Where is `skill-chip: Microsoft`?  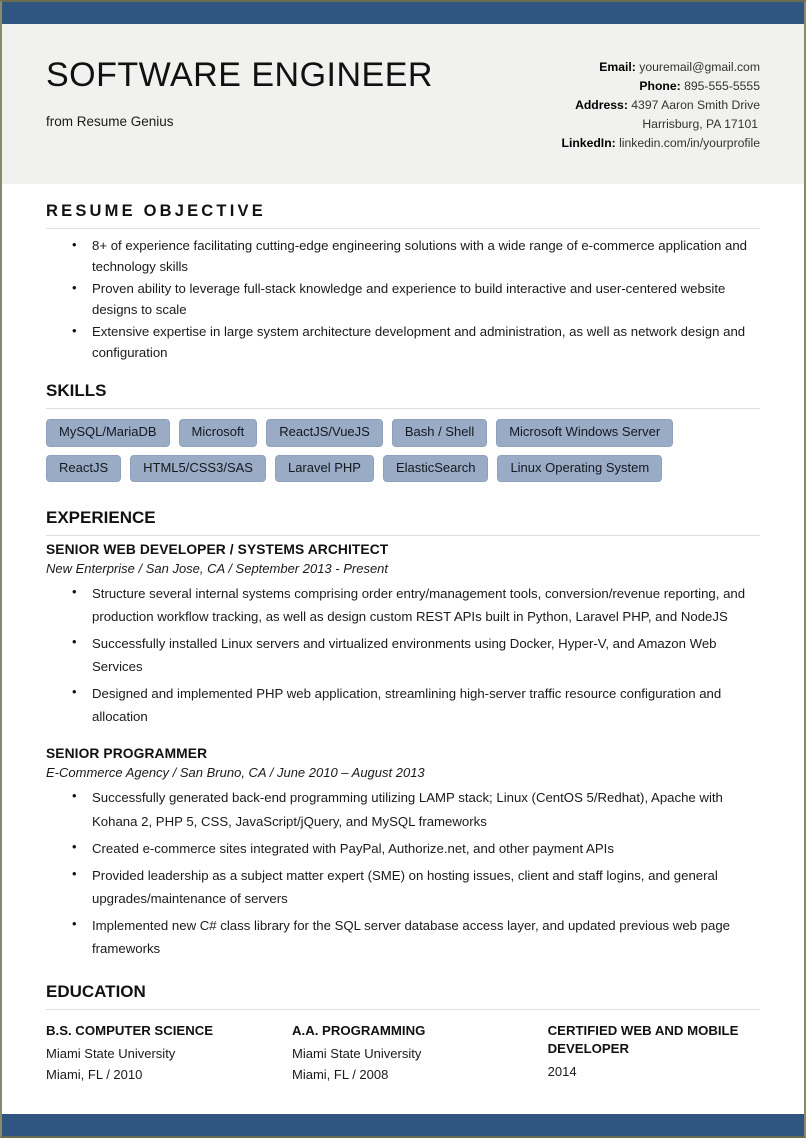
skill-chip: Microsoft is located at coordinates (218, 433).